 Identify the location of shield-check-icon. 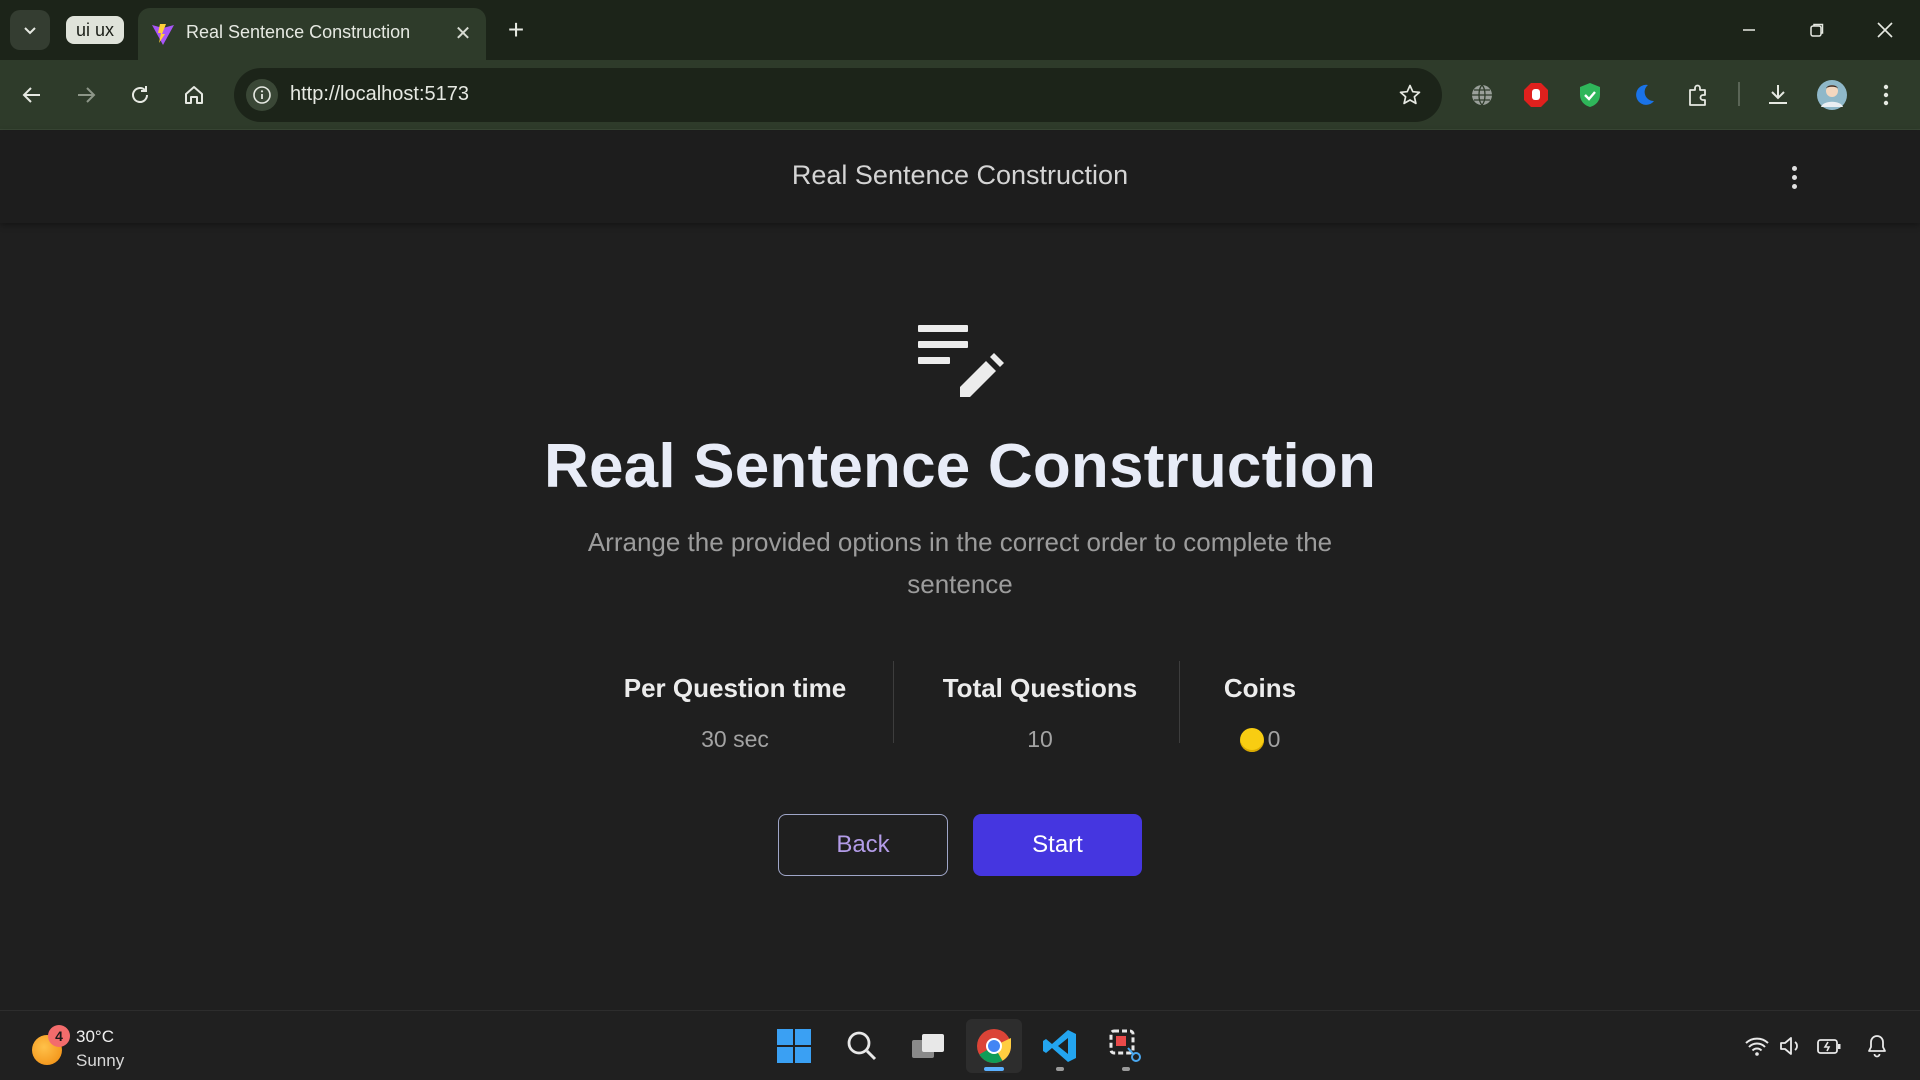
(1590, 95).